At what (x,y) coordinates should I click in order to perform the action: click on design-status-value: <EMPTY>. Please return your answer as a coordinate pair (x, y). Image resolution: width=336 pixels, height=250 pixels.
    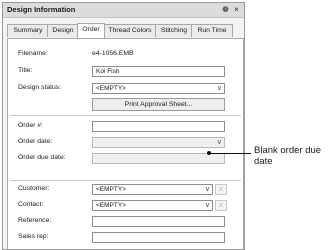
    Looking at the image, I should click on (111, 88).